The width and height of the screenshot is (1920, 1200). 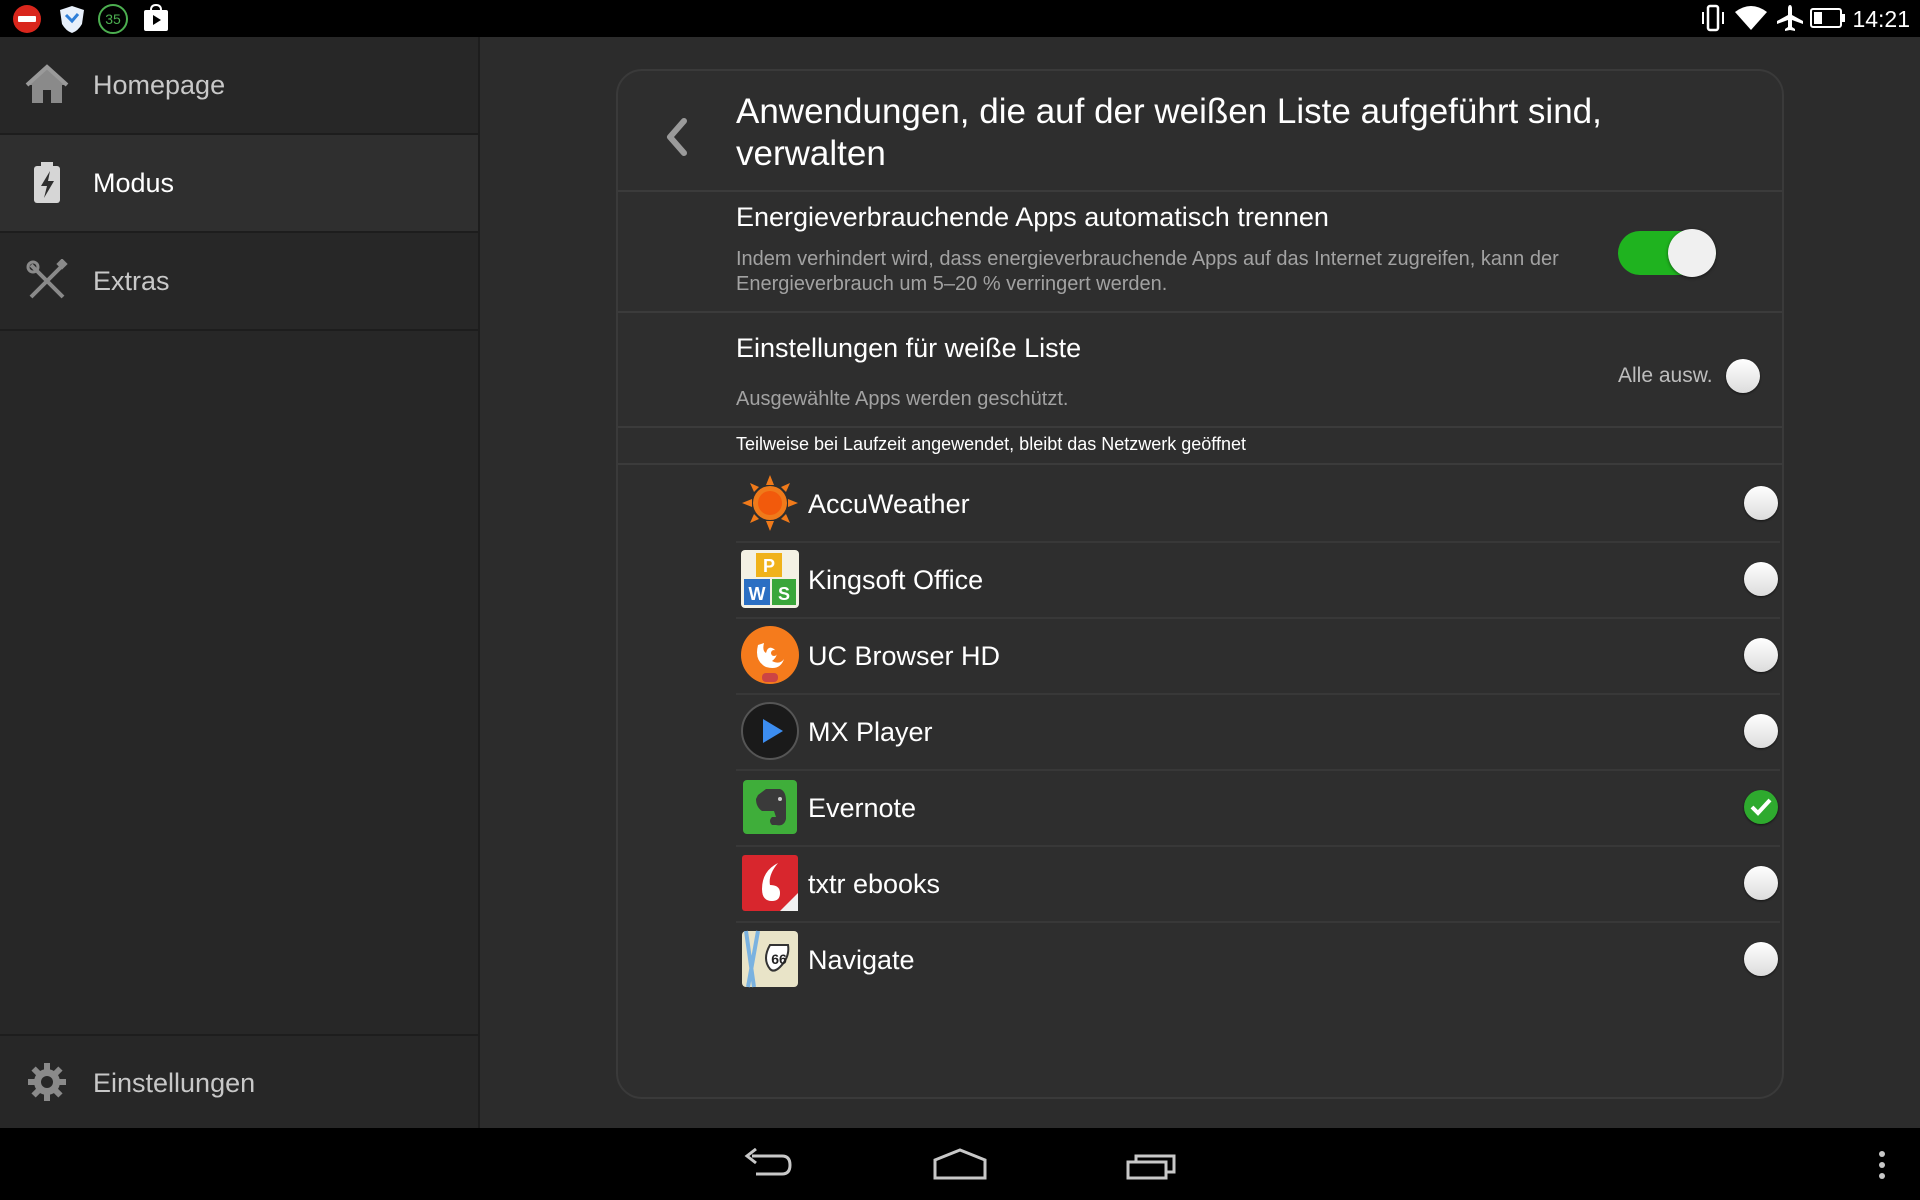 What do you see at coordinates (1751, 18) in the screenshot?
I see `wifi-icon` at bounding box center [1751, 18].